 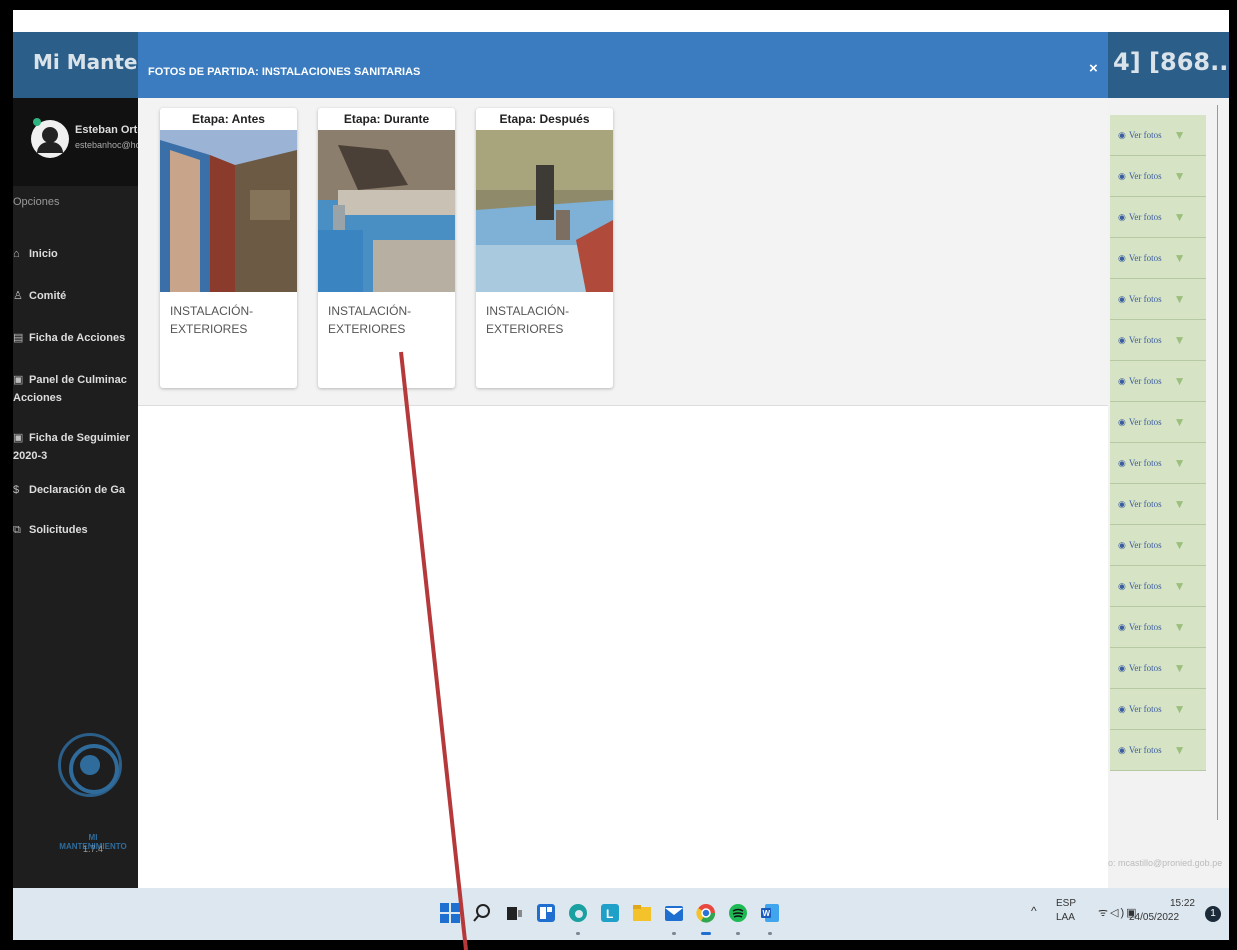 What do you see at coordinates (48, 296) in the screenshot?
I see `sidebar-item-label: Comité` at bounding box center [48, 296].